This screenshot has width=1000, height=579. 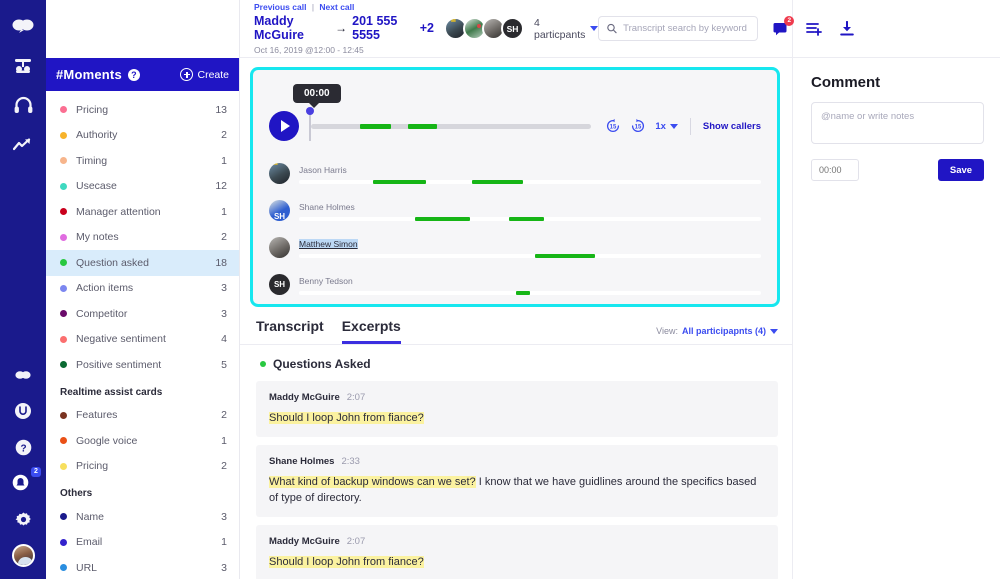 What do you see at coordinates (142, 289) in the screenshot?
I see `moment-item-action-items: Action items 3` at bounding box center [142, 289].